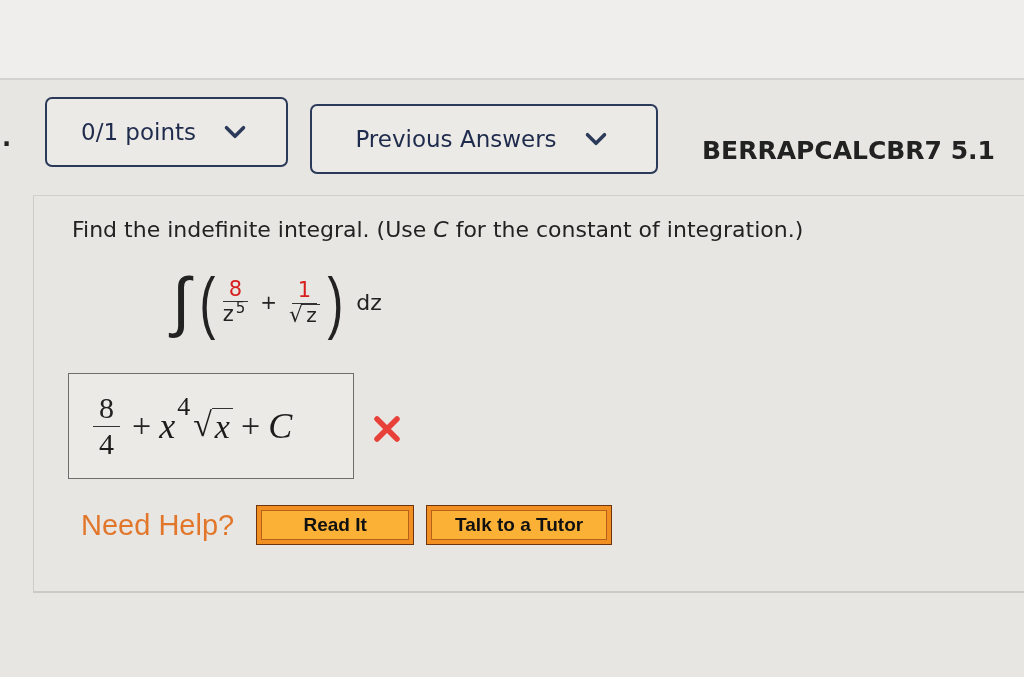  What do you see at coordinates (311, 314) in the screenshot?
I see `radicand: z` at bounding box center [311, 314].